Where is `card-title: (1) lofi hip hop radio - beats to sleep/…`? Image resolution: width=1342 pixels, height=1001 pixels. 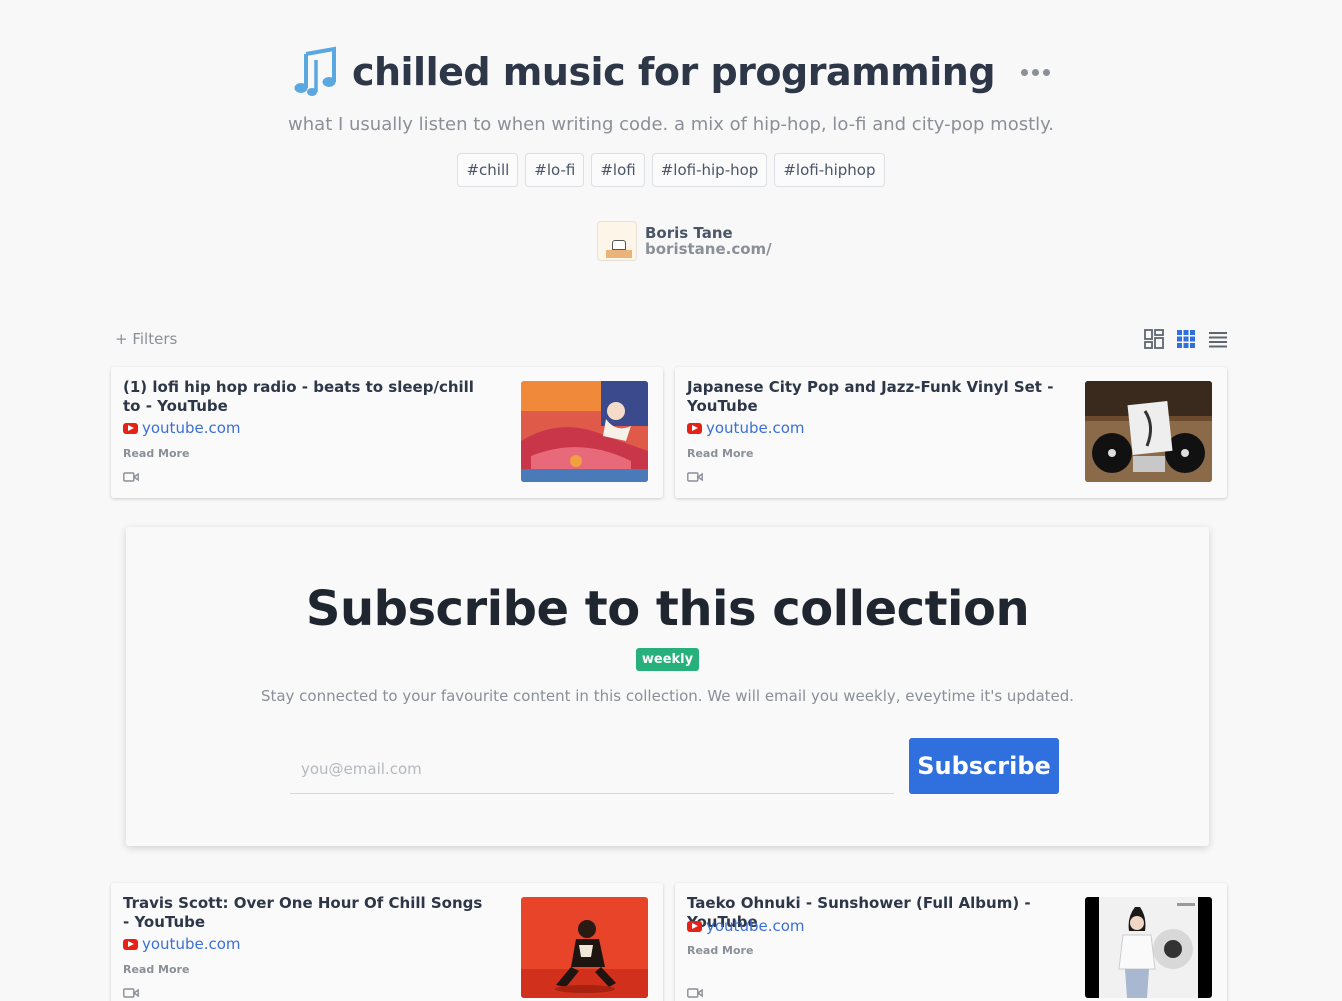
card-title: (1) lofi hip hop radio - beats to sleep/… is located at coordinates (308, 397).